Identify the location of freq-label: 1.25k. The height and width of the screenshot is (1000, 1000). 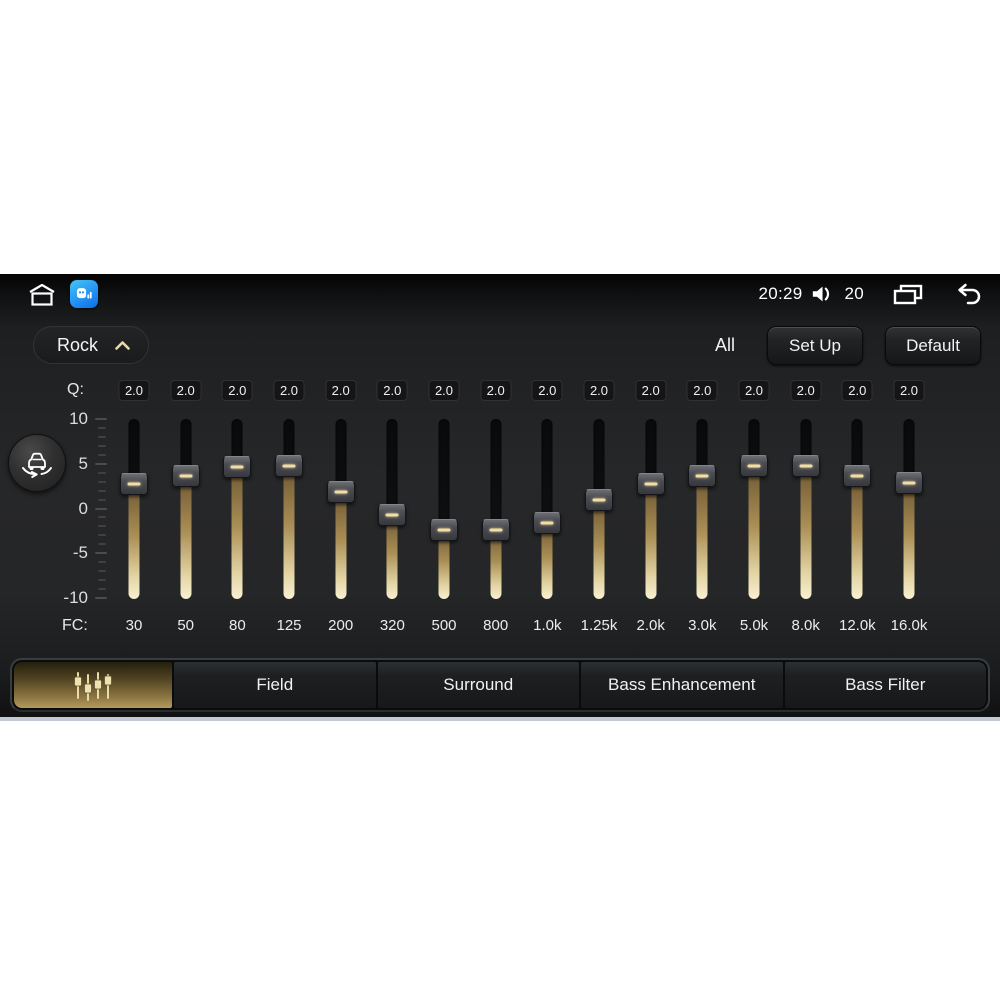
(599, 625).